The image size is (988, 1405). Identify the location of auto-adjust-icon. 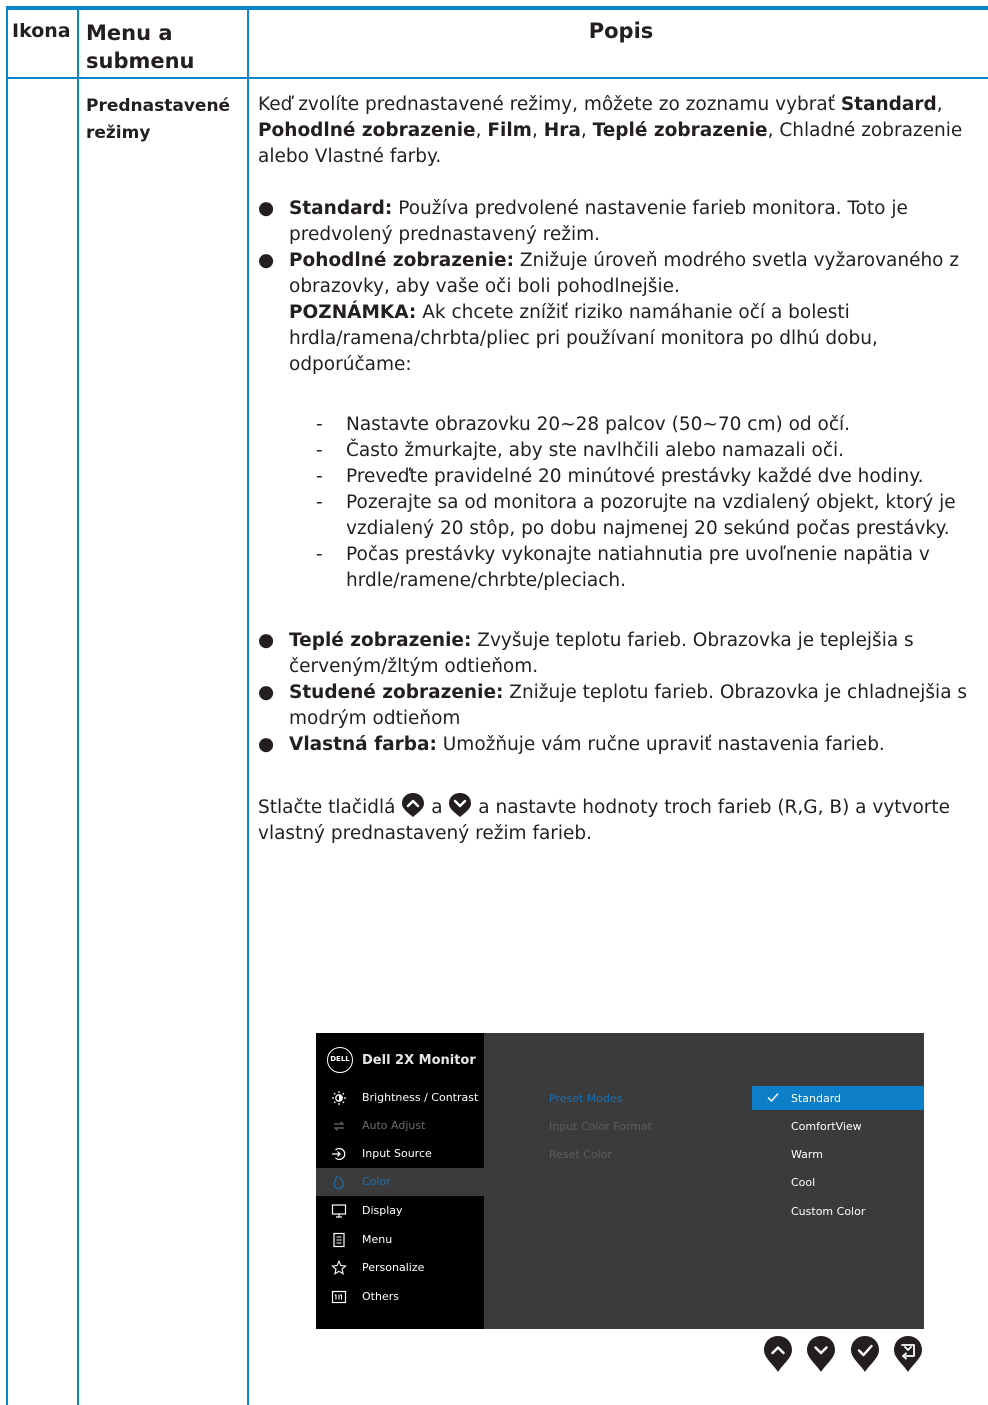
(339, 1126).